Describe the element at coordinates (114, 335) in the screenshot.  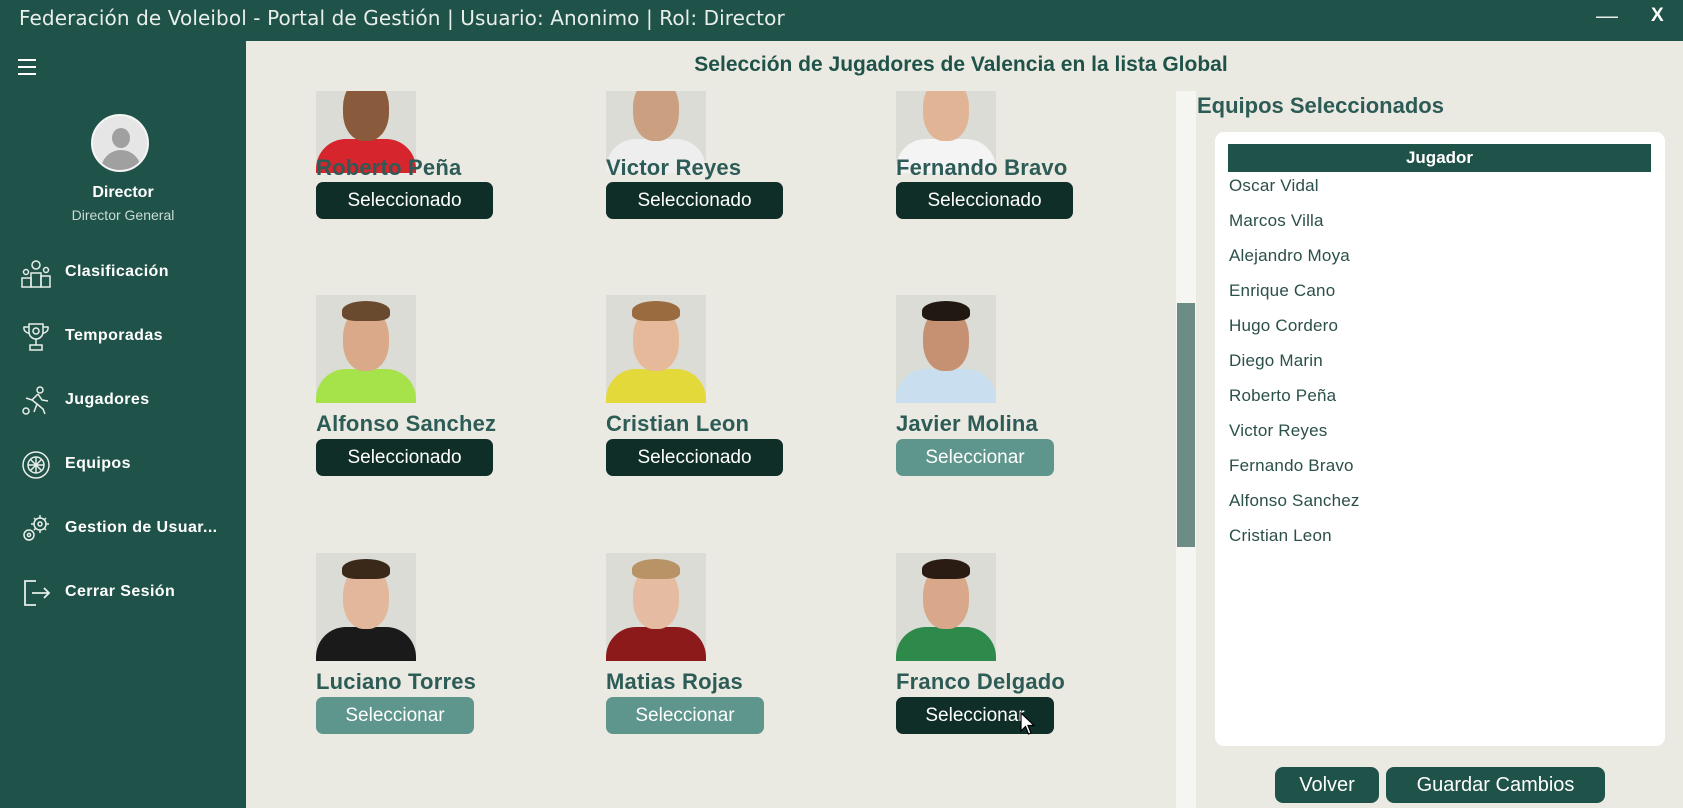
I see `sidebar-item-label: Temporadas` at that location.